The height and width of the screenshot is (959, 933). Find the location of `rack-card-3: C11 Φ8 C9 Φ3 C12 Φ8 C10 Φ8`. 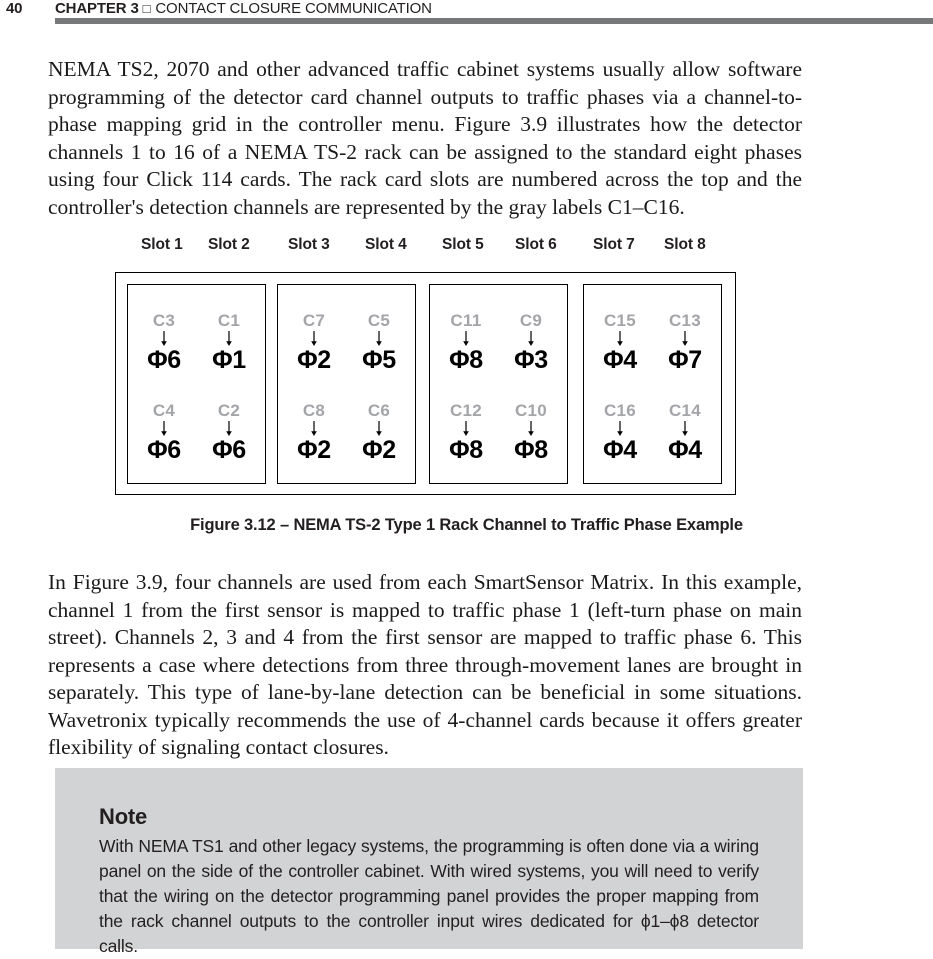

rack-card-3: C11 Φ8 C9 Φ3 C12 Φ8 C10 Φ8 is located at coordinates (498, 384).